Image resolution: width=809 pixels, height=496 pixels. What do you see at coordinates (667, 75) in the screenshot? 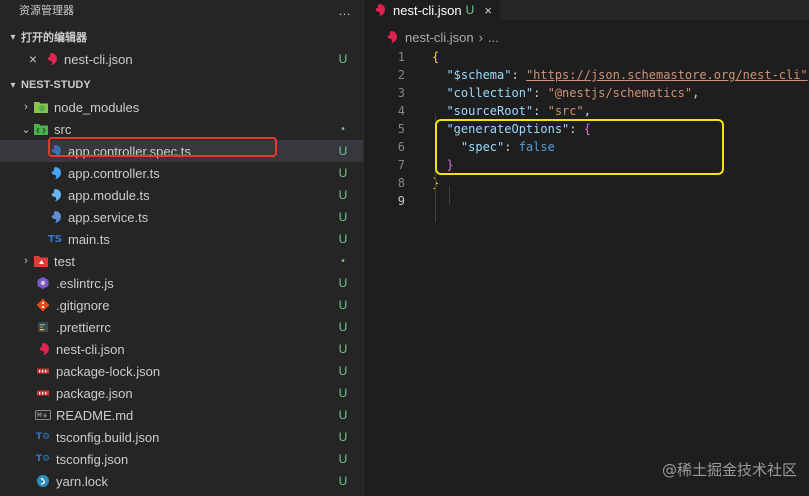
I see `json-string: "https://json.schemastore.org/nest-cli"` at bounding box center [667, 75].